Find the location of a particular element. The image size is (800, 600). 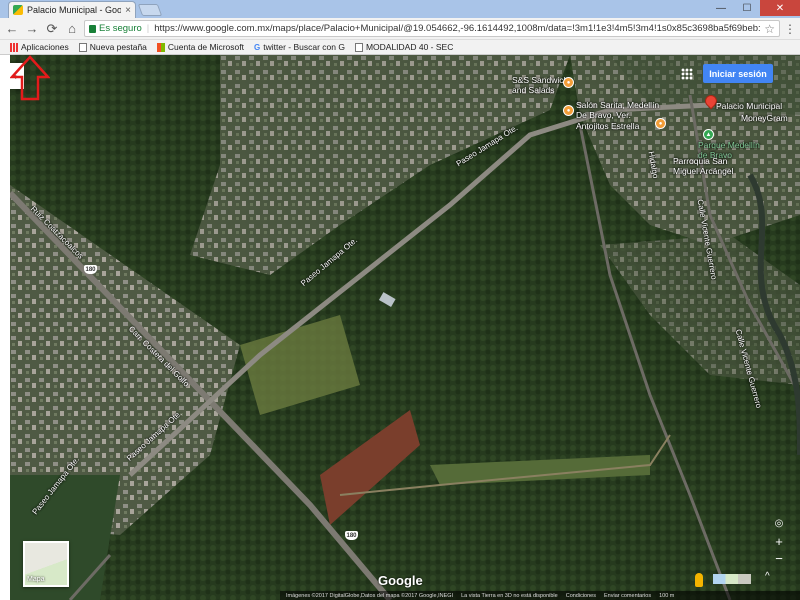

expand-controls-icon: ^ is located at coordinates (767, 576).